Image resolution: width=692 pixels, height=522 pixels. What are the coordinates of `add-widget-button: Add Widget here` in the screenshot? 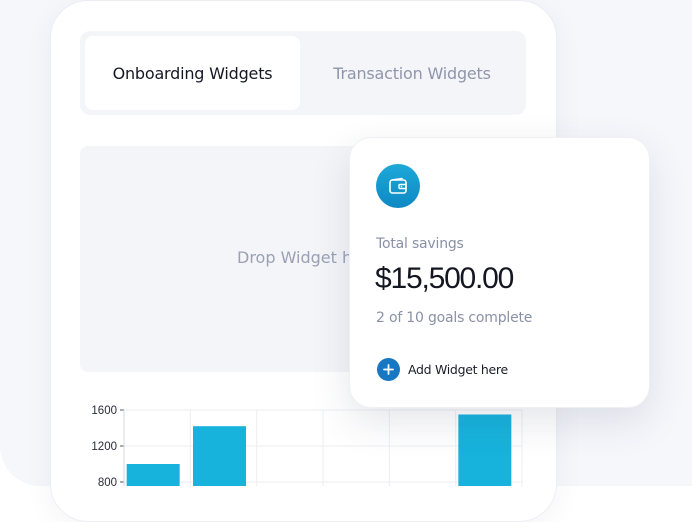 It's located at (442, 369).